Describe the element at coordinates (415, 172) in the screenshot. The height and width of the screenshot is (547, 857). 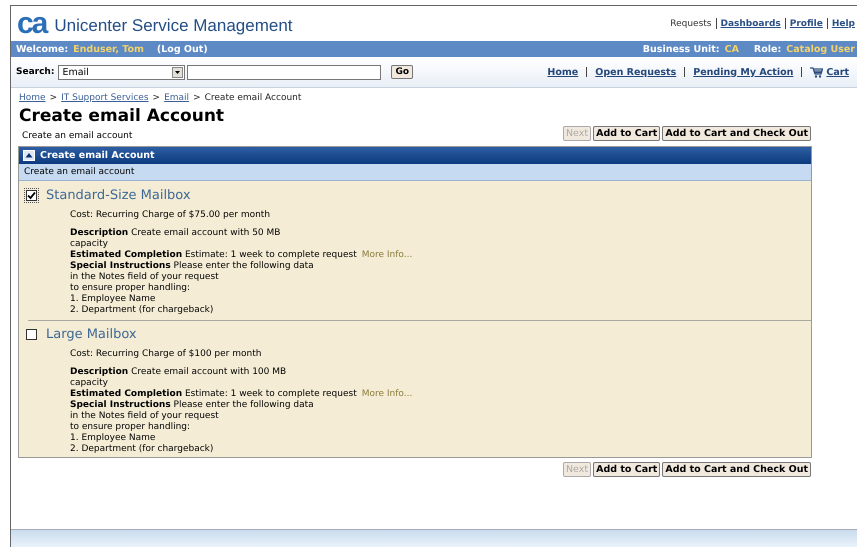
I see `panel-subtitle: Create an email account` at that location.